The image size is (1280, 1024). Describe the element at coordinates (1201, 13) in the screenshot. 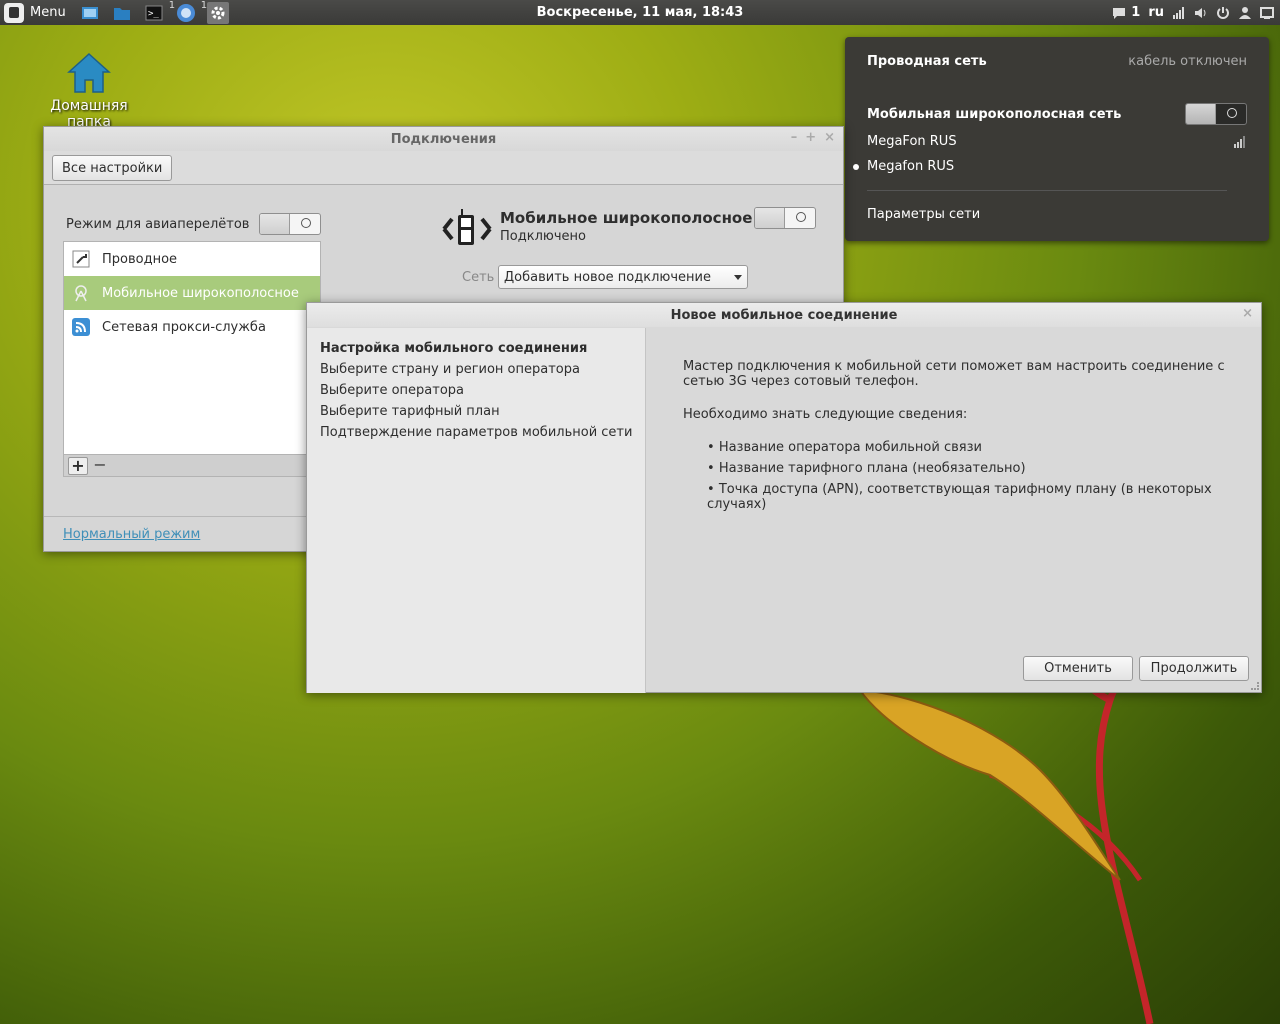

I see `volume-icon` at that location.